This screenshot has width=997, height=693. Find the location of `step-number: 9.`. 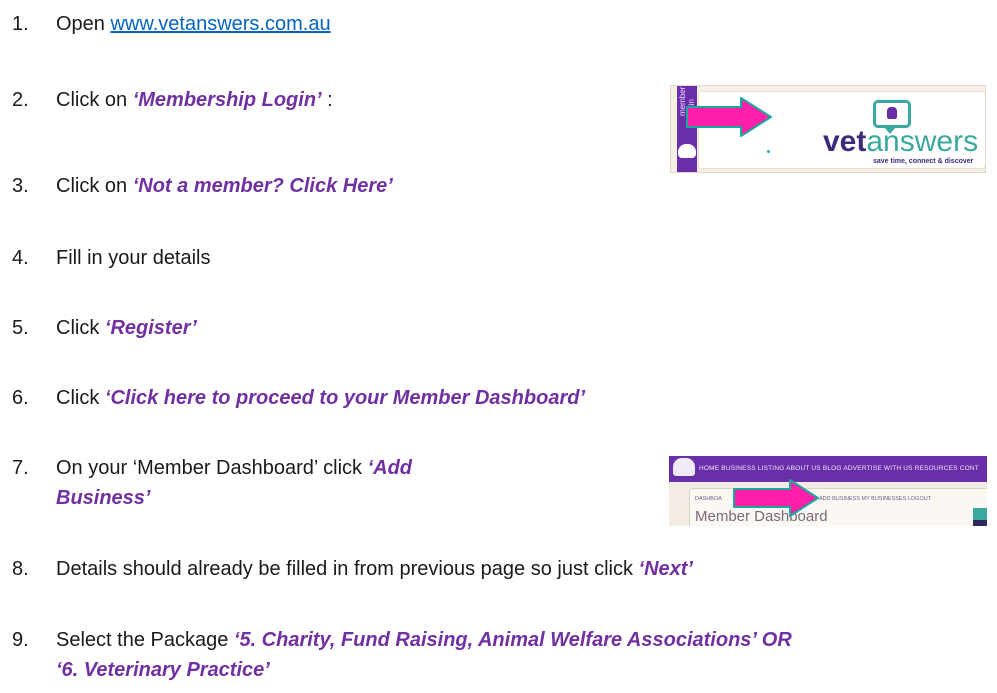

step-number: 9. is located at coordinates (20, 640).